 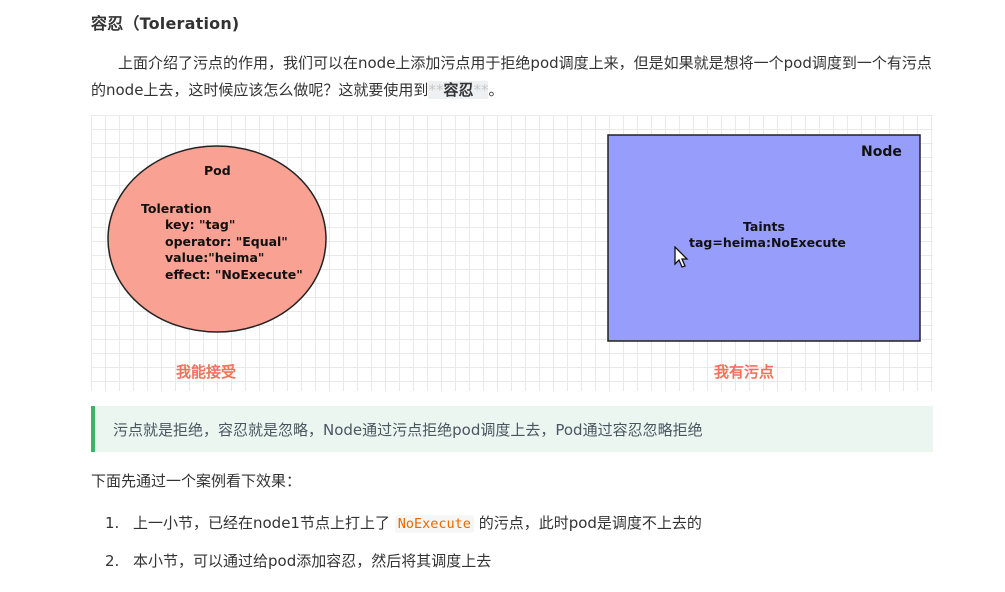 I want to click on pod-title: Pod, so click(x=217, y=170).